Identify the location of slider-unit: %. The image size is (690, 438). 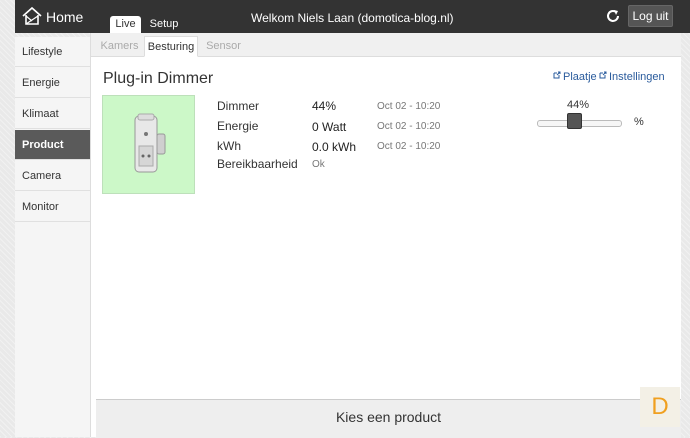
(639, 122).